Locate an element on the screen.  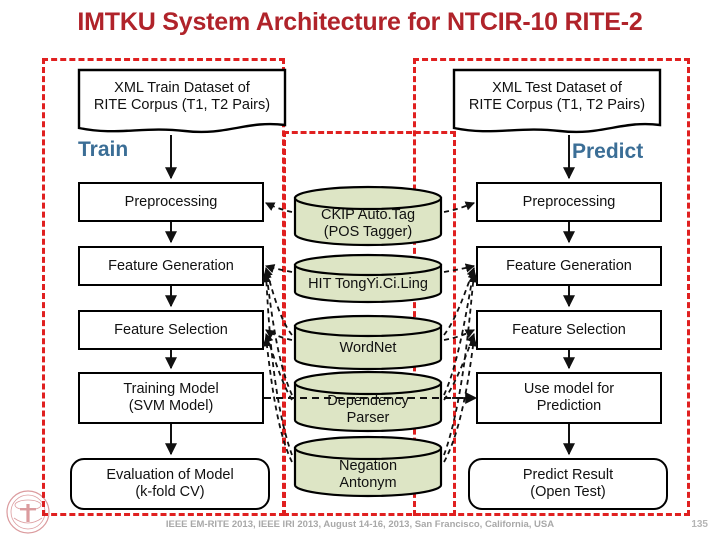
resource-dependency-parser-line1: Dependency is located at coordinates (368, 401).